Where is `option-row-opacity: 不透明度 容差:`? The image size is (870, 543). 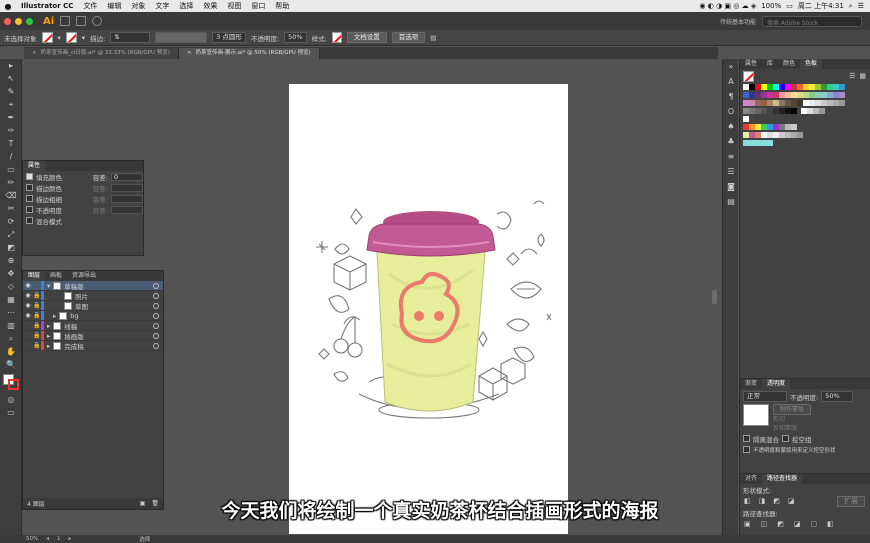 option-row-opacity: 不透明度 容差: is located at coordinates (83, 209).